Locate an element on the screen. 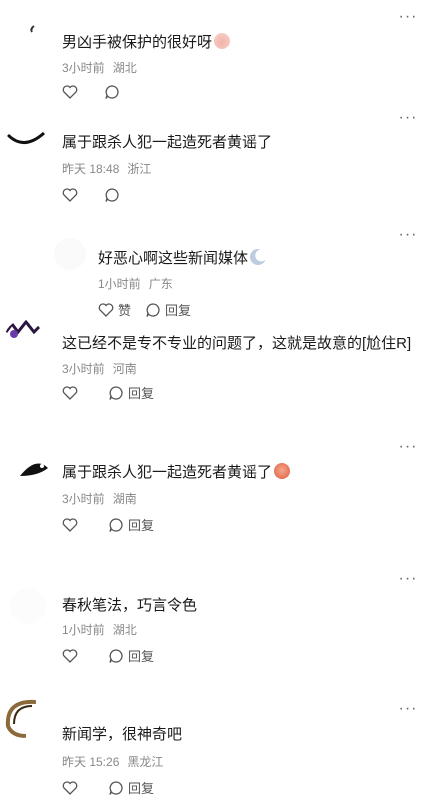 The width and height of the screenshot is (439, 800). like-label: 赞 is located at coordinates (125, 310).